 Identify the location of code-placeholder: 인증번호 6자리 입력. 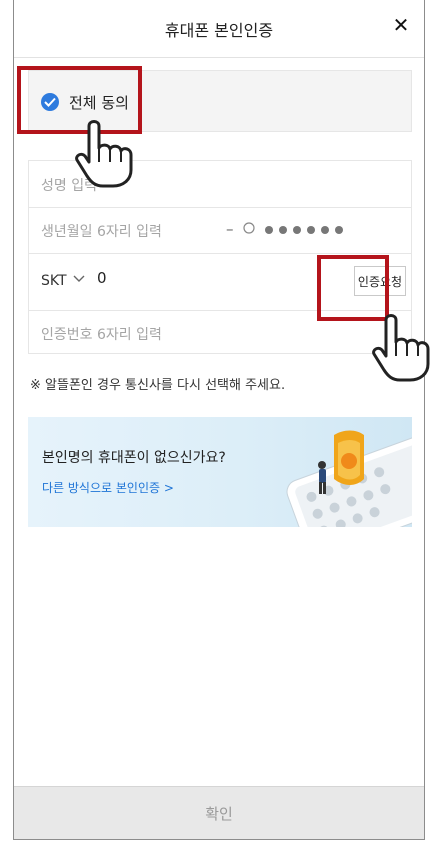
(101, 335).